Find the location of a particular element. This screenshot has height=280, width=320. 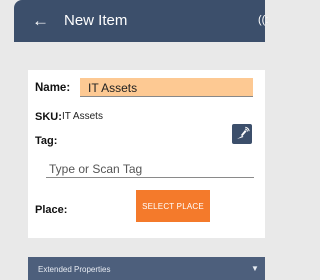

sku-label: SKU: is located at coordinates (48, 117).